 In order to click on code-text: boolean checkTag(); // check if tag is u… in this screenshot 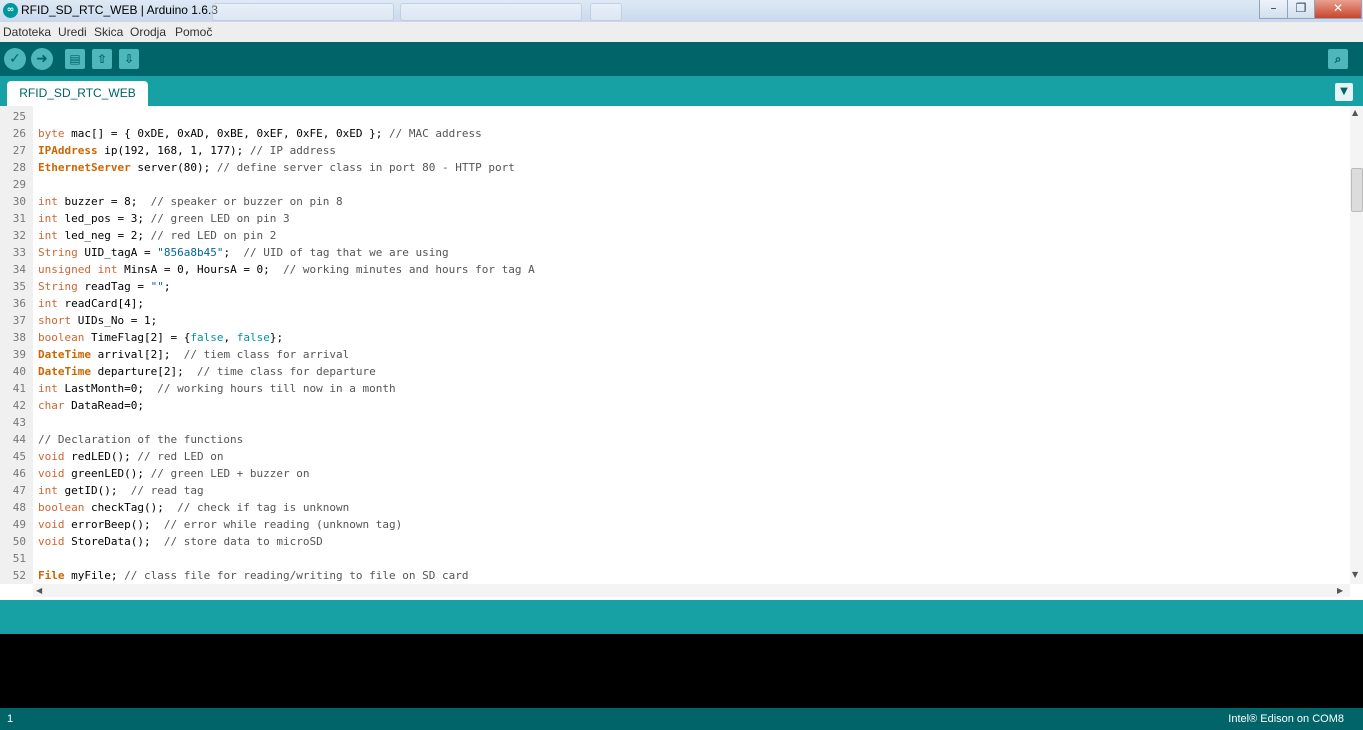, I will do `click(193, 507)`.